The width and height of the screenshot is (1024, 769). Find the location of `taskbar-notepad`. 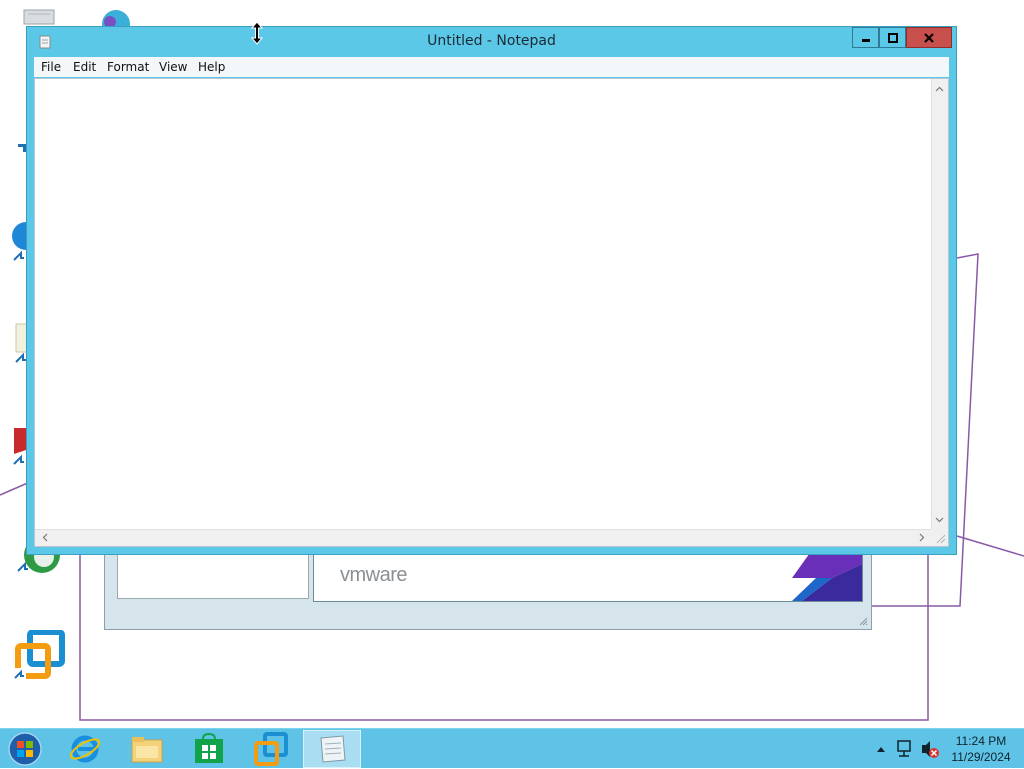

taskbar-notepad is located at coordinates (332, 749).